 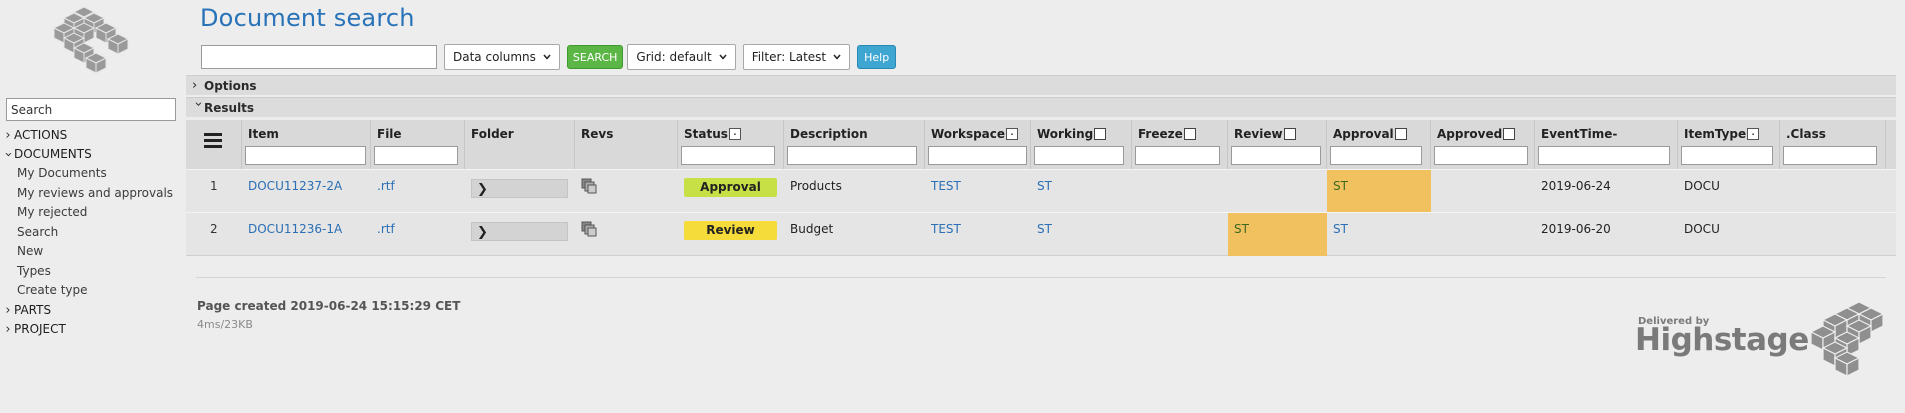 What do you see at coordinates (1376, 155) in the screenshot?
I see `filter-input-approval` at bounding box center [1376, 155].